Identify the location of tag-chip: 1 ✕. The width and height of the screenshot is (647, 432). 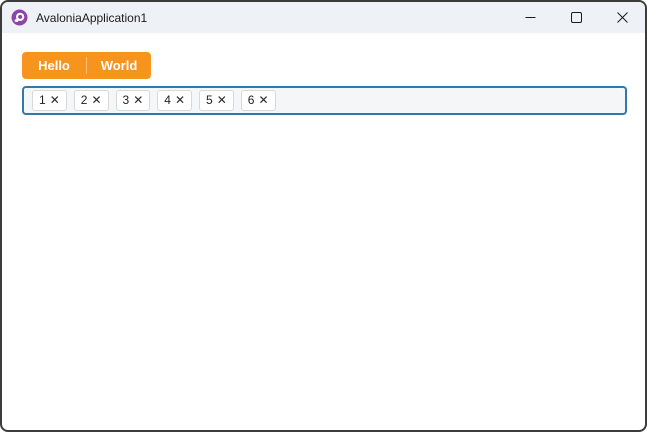
(49, 100).